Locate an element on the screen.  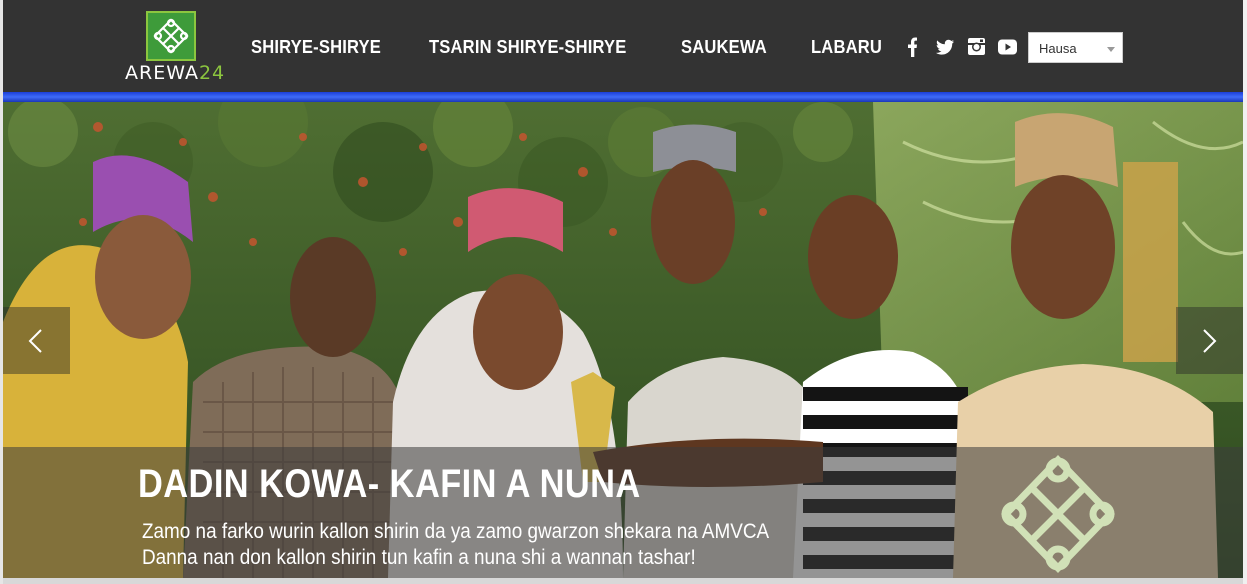
slider-prev-button is located at coordinates (36, 340).